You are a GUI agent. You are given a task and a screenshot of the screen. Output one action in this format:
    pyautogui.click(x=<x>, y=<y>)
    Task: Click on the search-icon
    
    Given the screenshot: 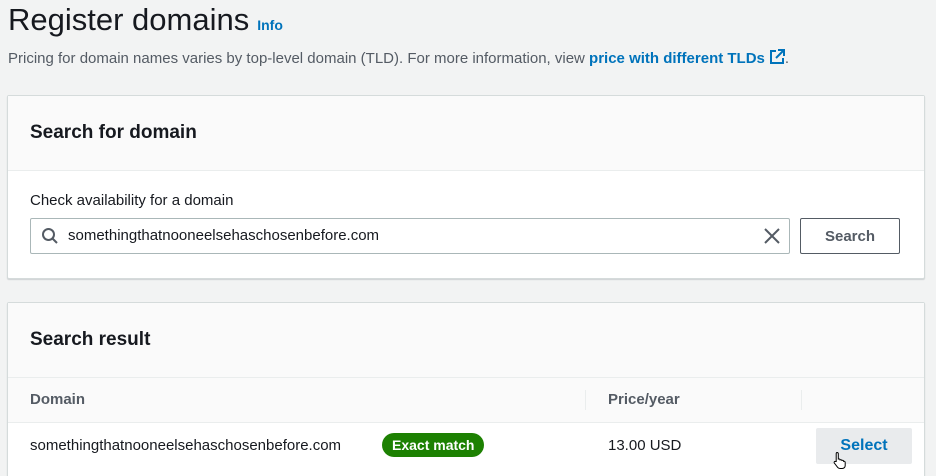 What is the action you would take?
    pyautogui.click(x=50, y=238)
    